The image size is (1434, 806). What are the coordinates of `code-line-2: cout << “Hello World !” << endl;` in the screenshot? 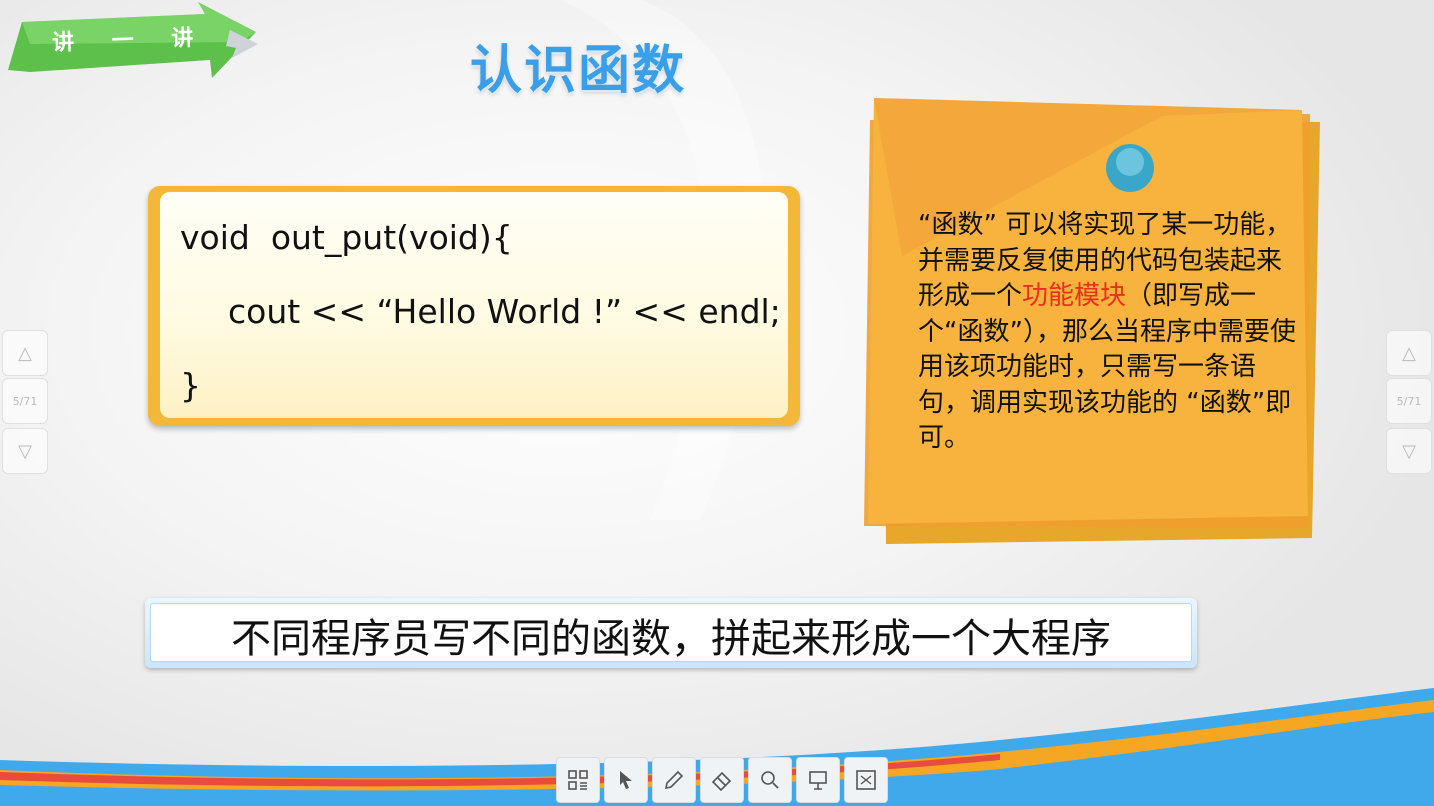 It's located at (504, 311).